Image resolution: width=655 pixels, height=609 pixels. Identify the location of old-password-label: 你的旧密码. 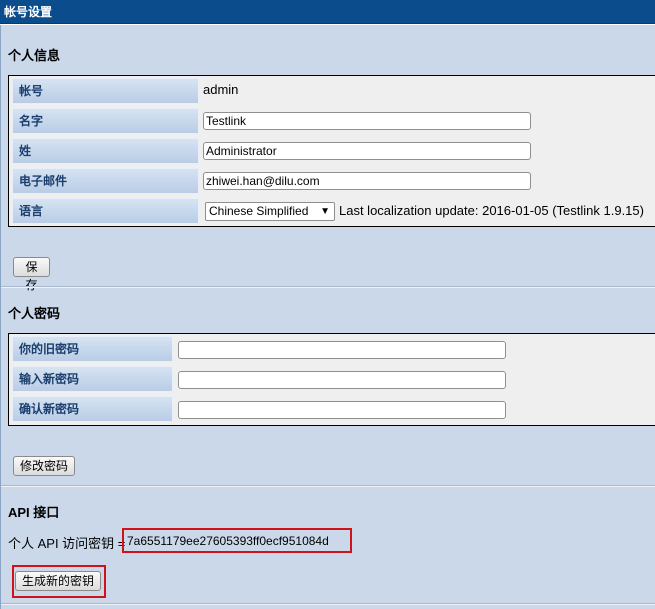
(92, 349).